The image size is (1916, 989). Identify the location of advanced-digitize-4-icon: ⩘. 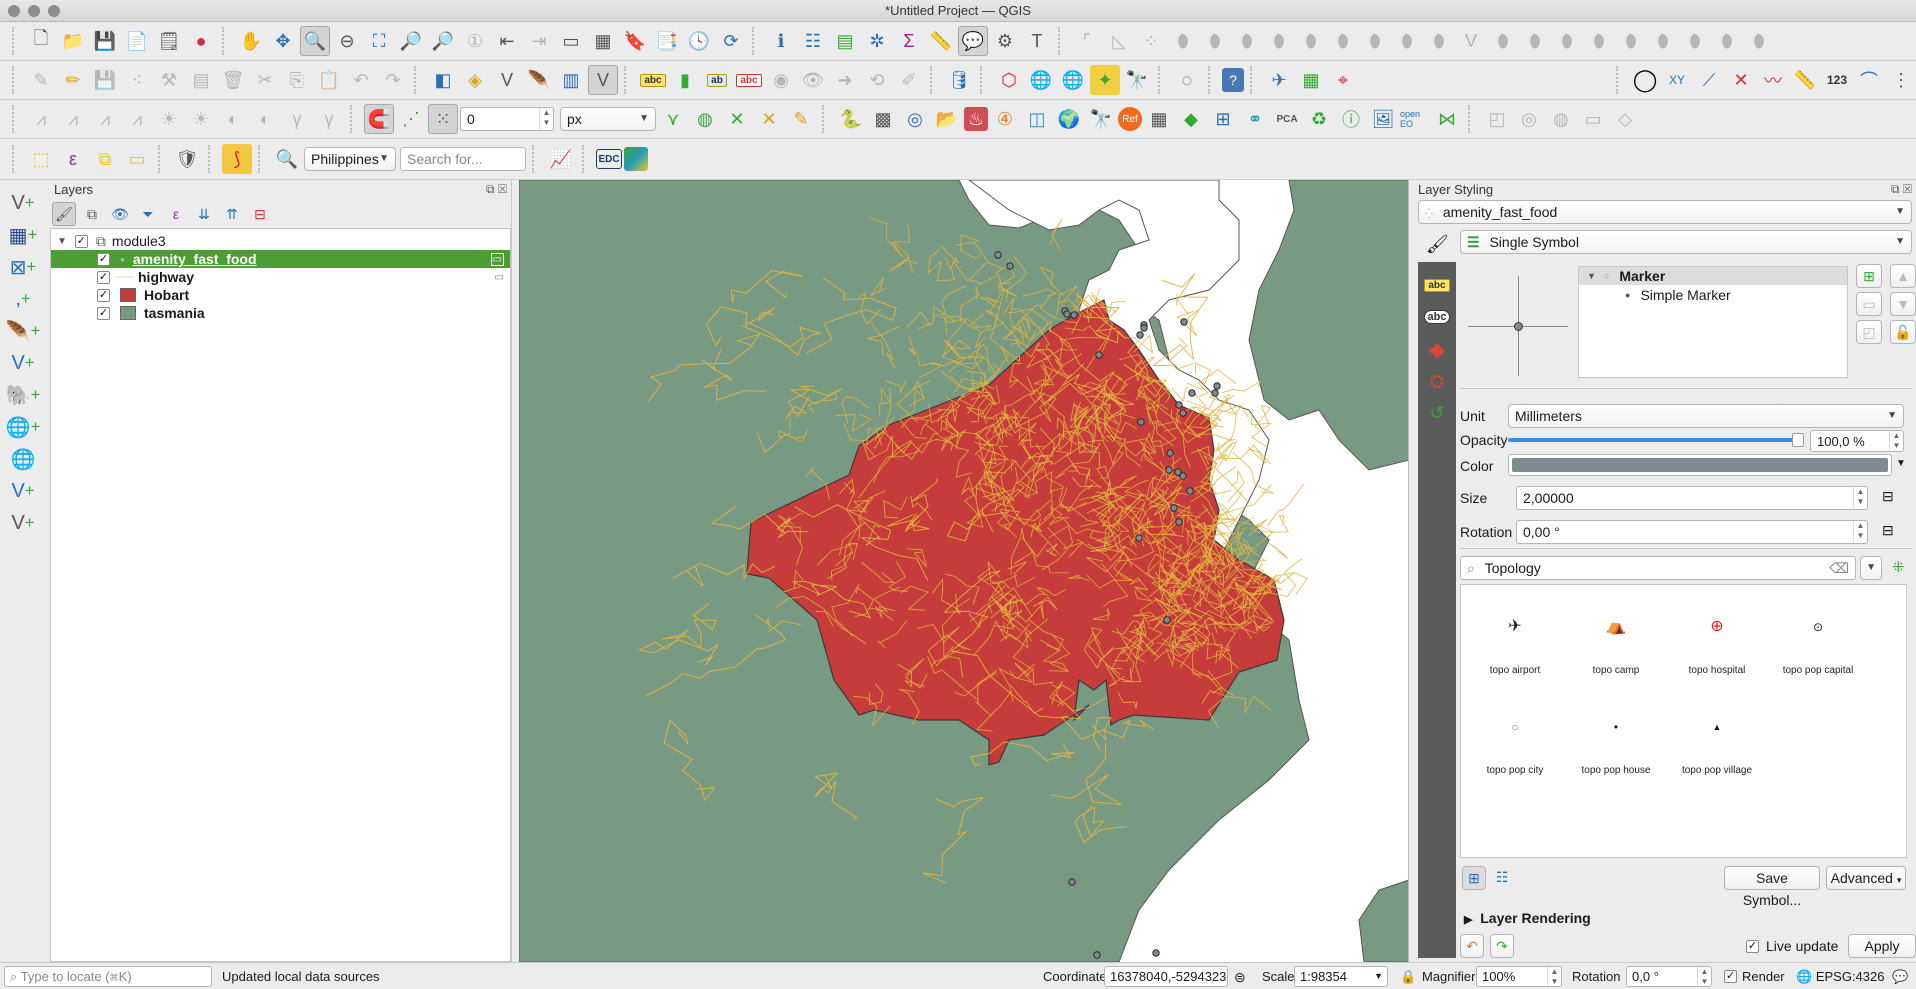
(137, 119).